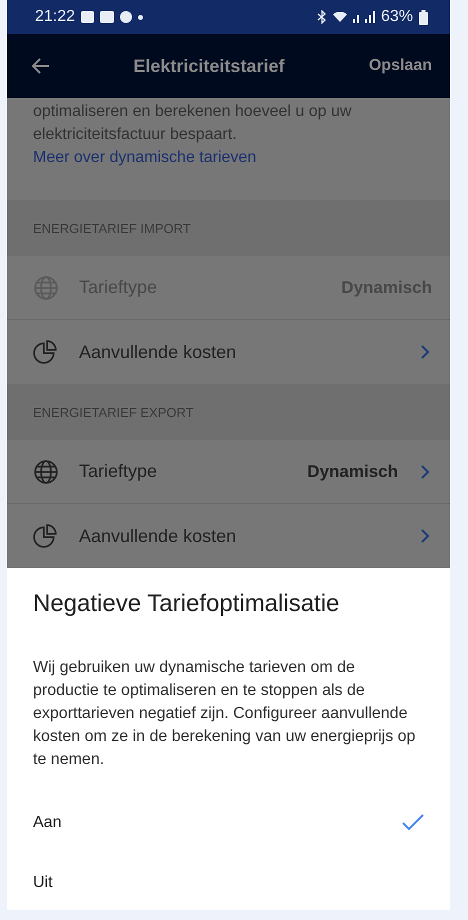 The height and width of the screenshot is (920, 468). Describe the element at coordinates (423, 17) in the screenshot. I see `battery-icon` at that location.